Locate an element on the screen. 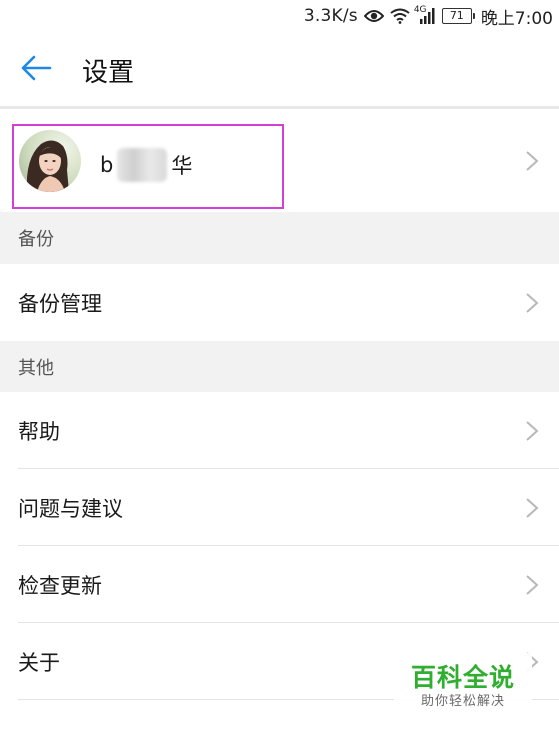 The width and height of the screenshot is (559, 747). list-item-label: 备份管理 is located at coordinates (60, 303).